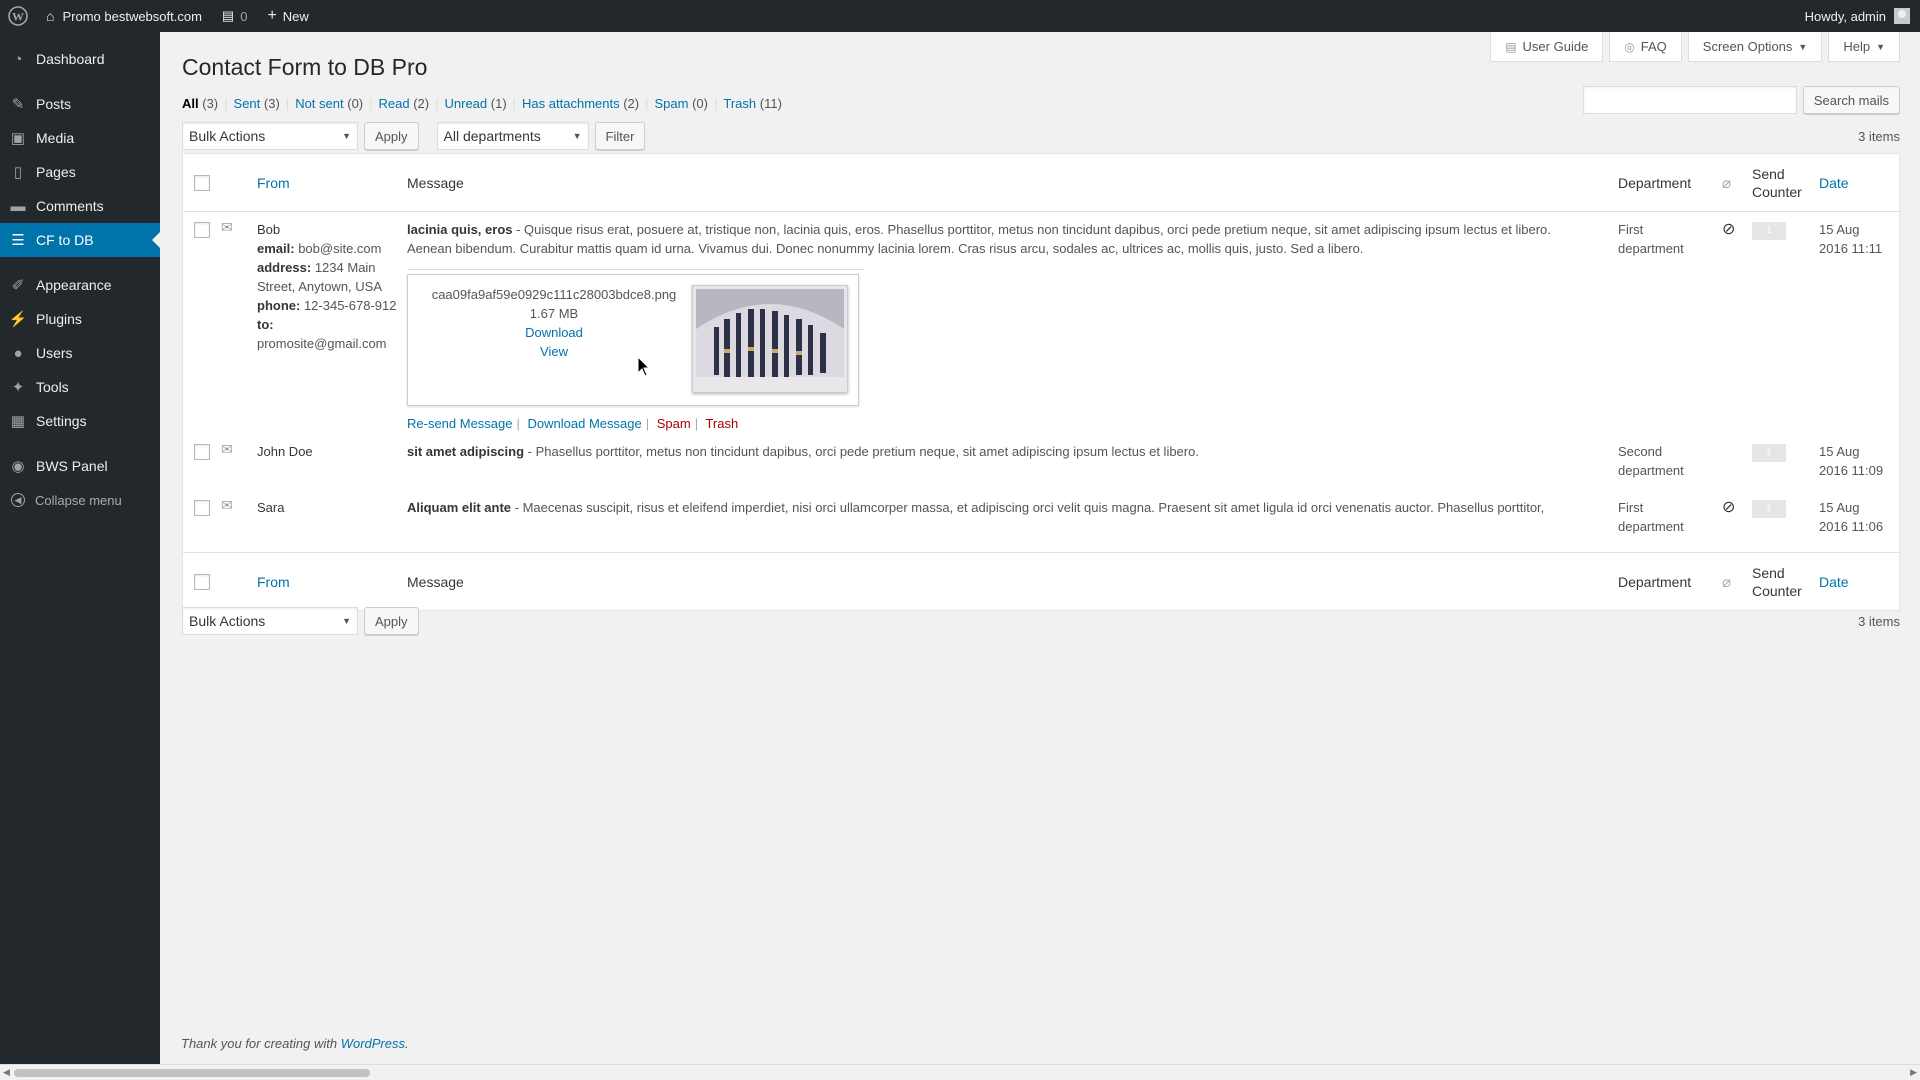 The image size is (1920, 1080). Describe the element at coordinates (770, 339) in the screenshot. I see `attachment-thumbnail` at that location.